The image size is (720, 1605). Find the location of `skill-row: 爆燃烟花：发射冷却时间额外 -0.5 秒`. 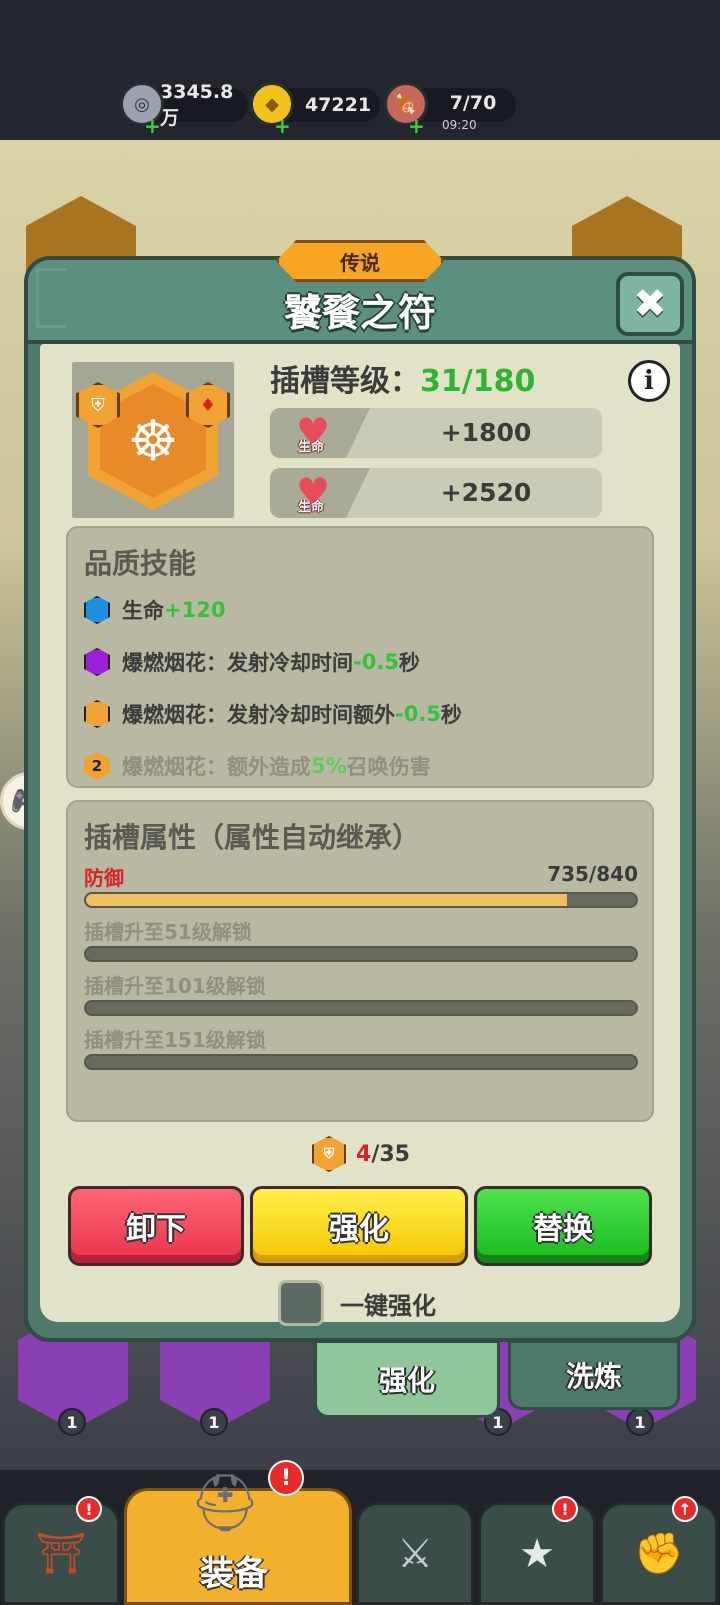

skill-row: 爆燃烟花：发射冷却时间额外 -0.5 秒 is located at coordinates (273, 714).